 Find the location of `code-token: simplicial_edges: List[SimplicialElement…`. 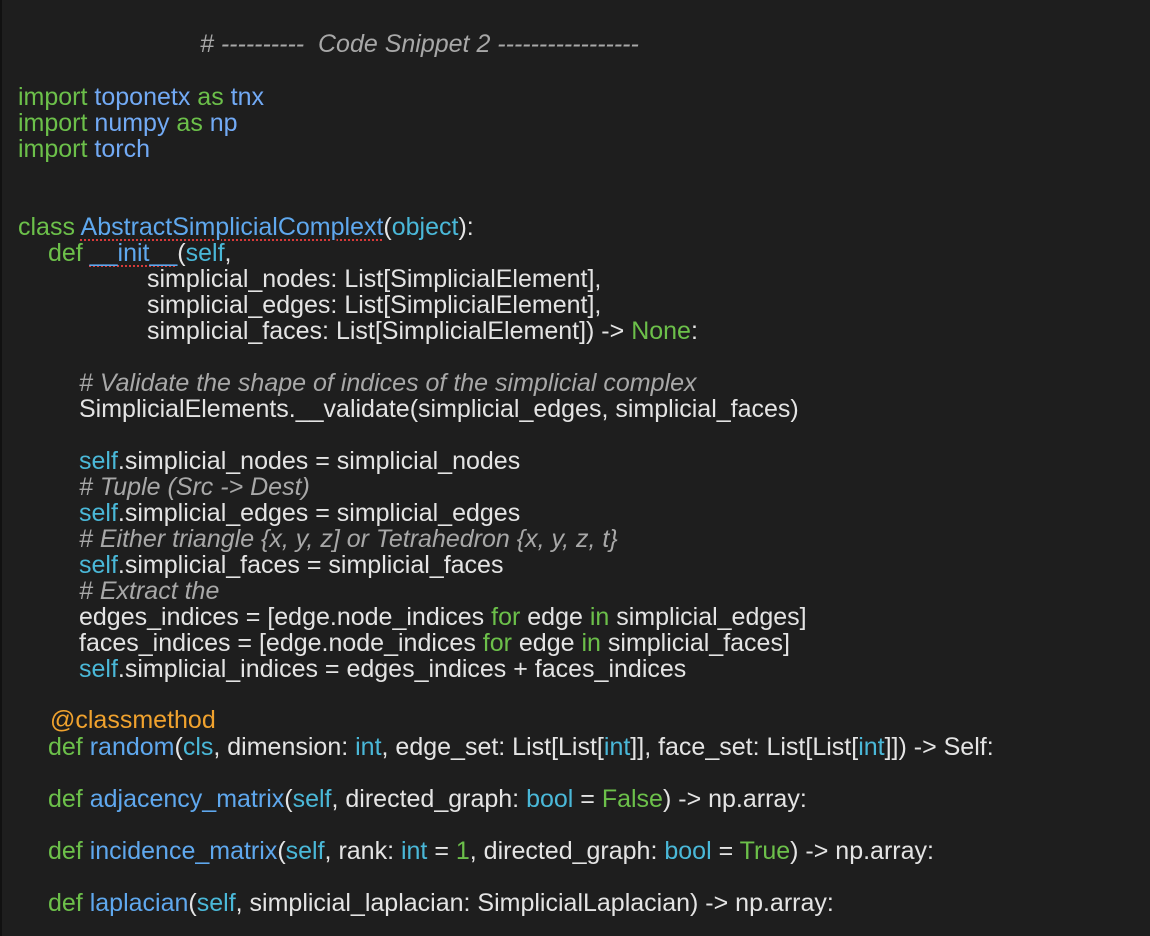

code-token: simplicial_edges: List[SimplicialElement… is located at coordinates (374, 305).